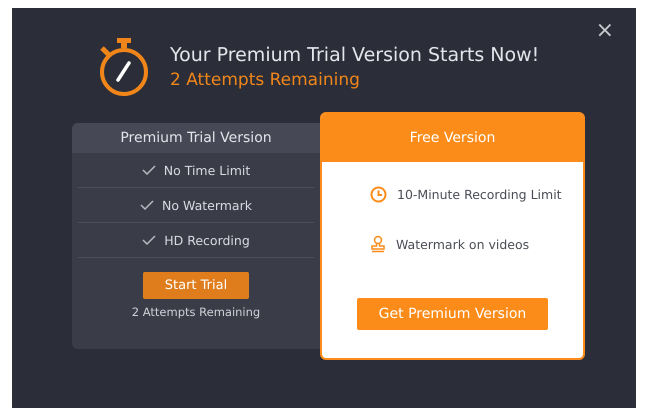 Image resolution: width=650 pixels, height=416 pixels. I want to click on stamp-icon, so click(378, 244).